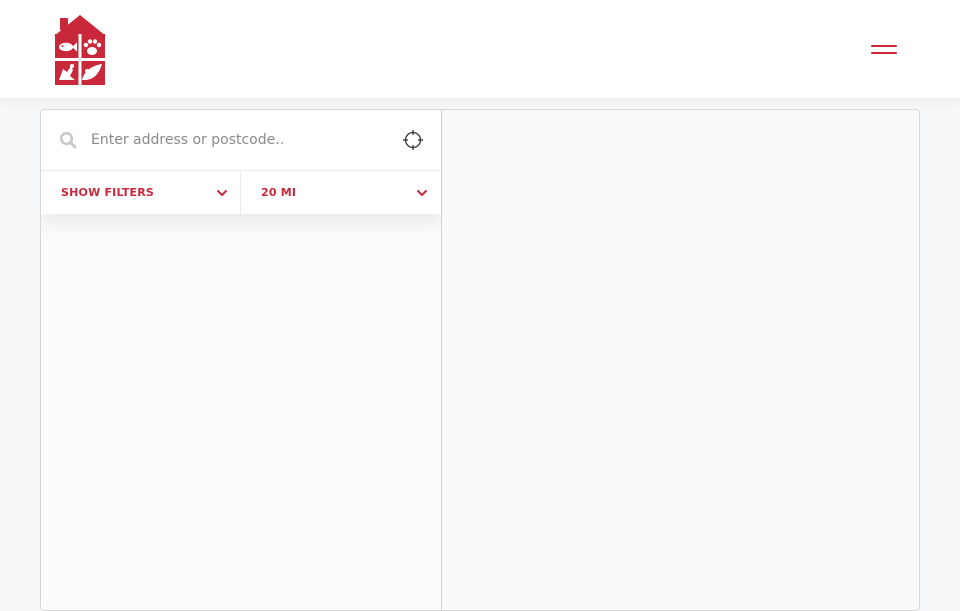 The image size is (960, 611). Describe the element at coordinates (341, 192) in the screenshot. I see `radius-dropdown: 20 MI` at that location.